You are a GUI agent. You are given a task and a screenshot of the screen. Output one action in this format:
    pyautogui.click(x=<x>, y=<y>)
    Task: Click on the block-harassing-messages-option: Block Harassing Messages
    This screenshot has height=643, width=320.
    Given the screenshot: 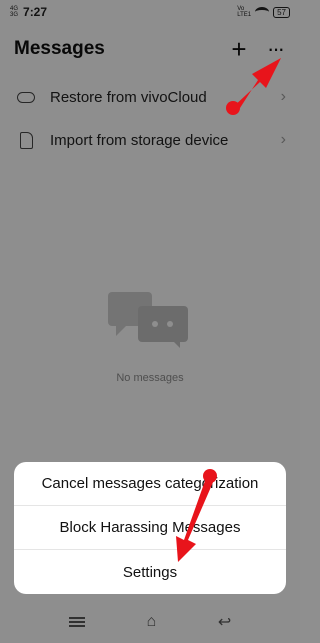 What is the action you would take?
    pyautogui.click(x=150, y=528)
    